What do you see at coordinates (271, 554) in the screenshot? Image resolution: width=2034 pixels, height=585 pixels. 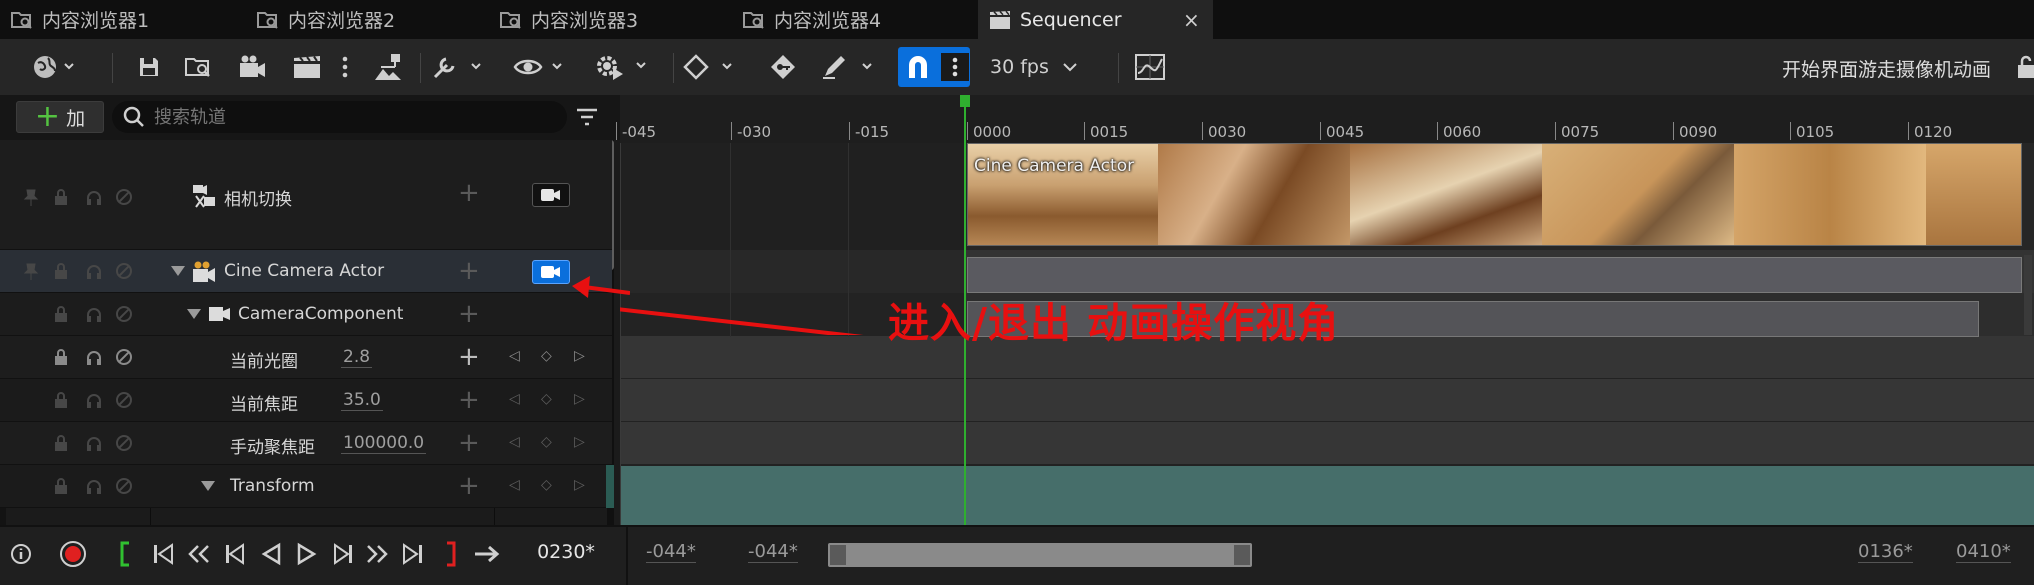 I see `play-reverse-button` at bounding box center [271, 554].